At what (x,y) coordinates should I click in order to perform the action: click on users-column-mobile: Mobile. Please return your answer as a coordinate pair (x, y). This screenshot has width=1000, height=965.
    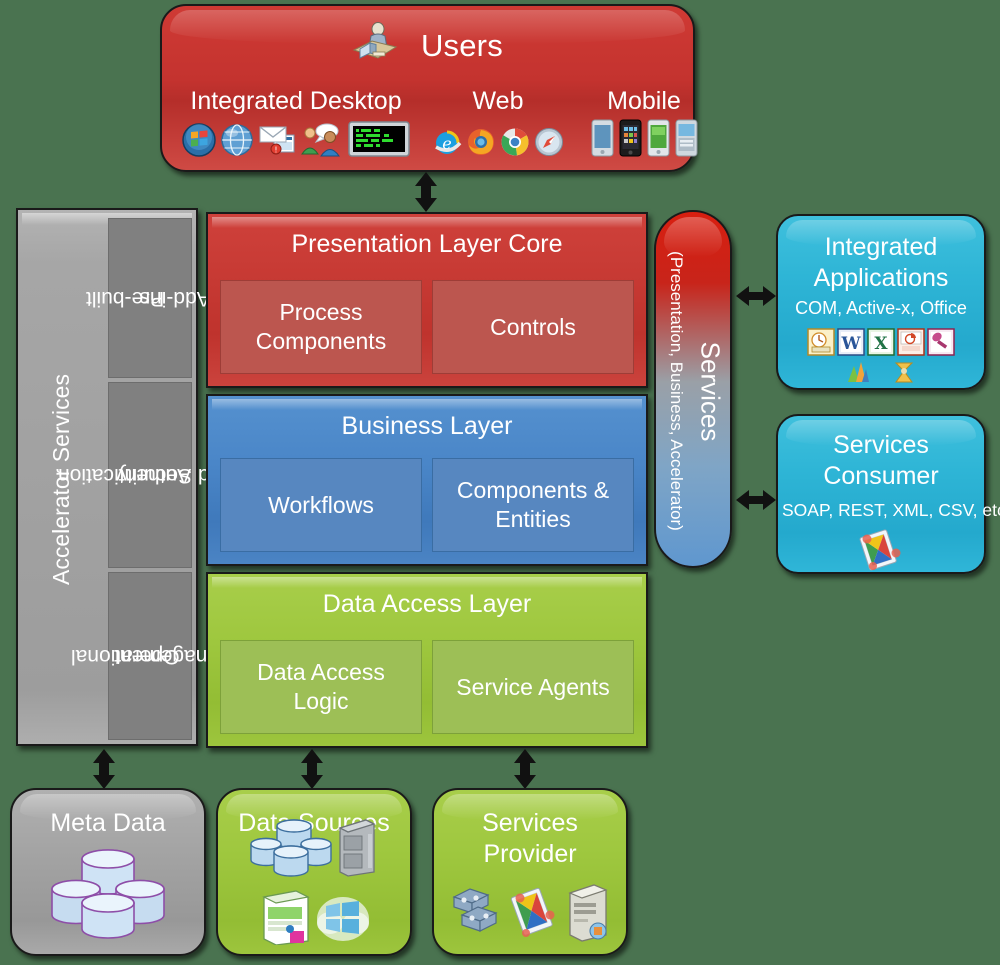
    Looking at the image, I should click on (644, 127).